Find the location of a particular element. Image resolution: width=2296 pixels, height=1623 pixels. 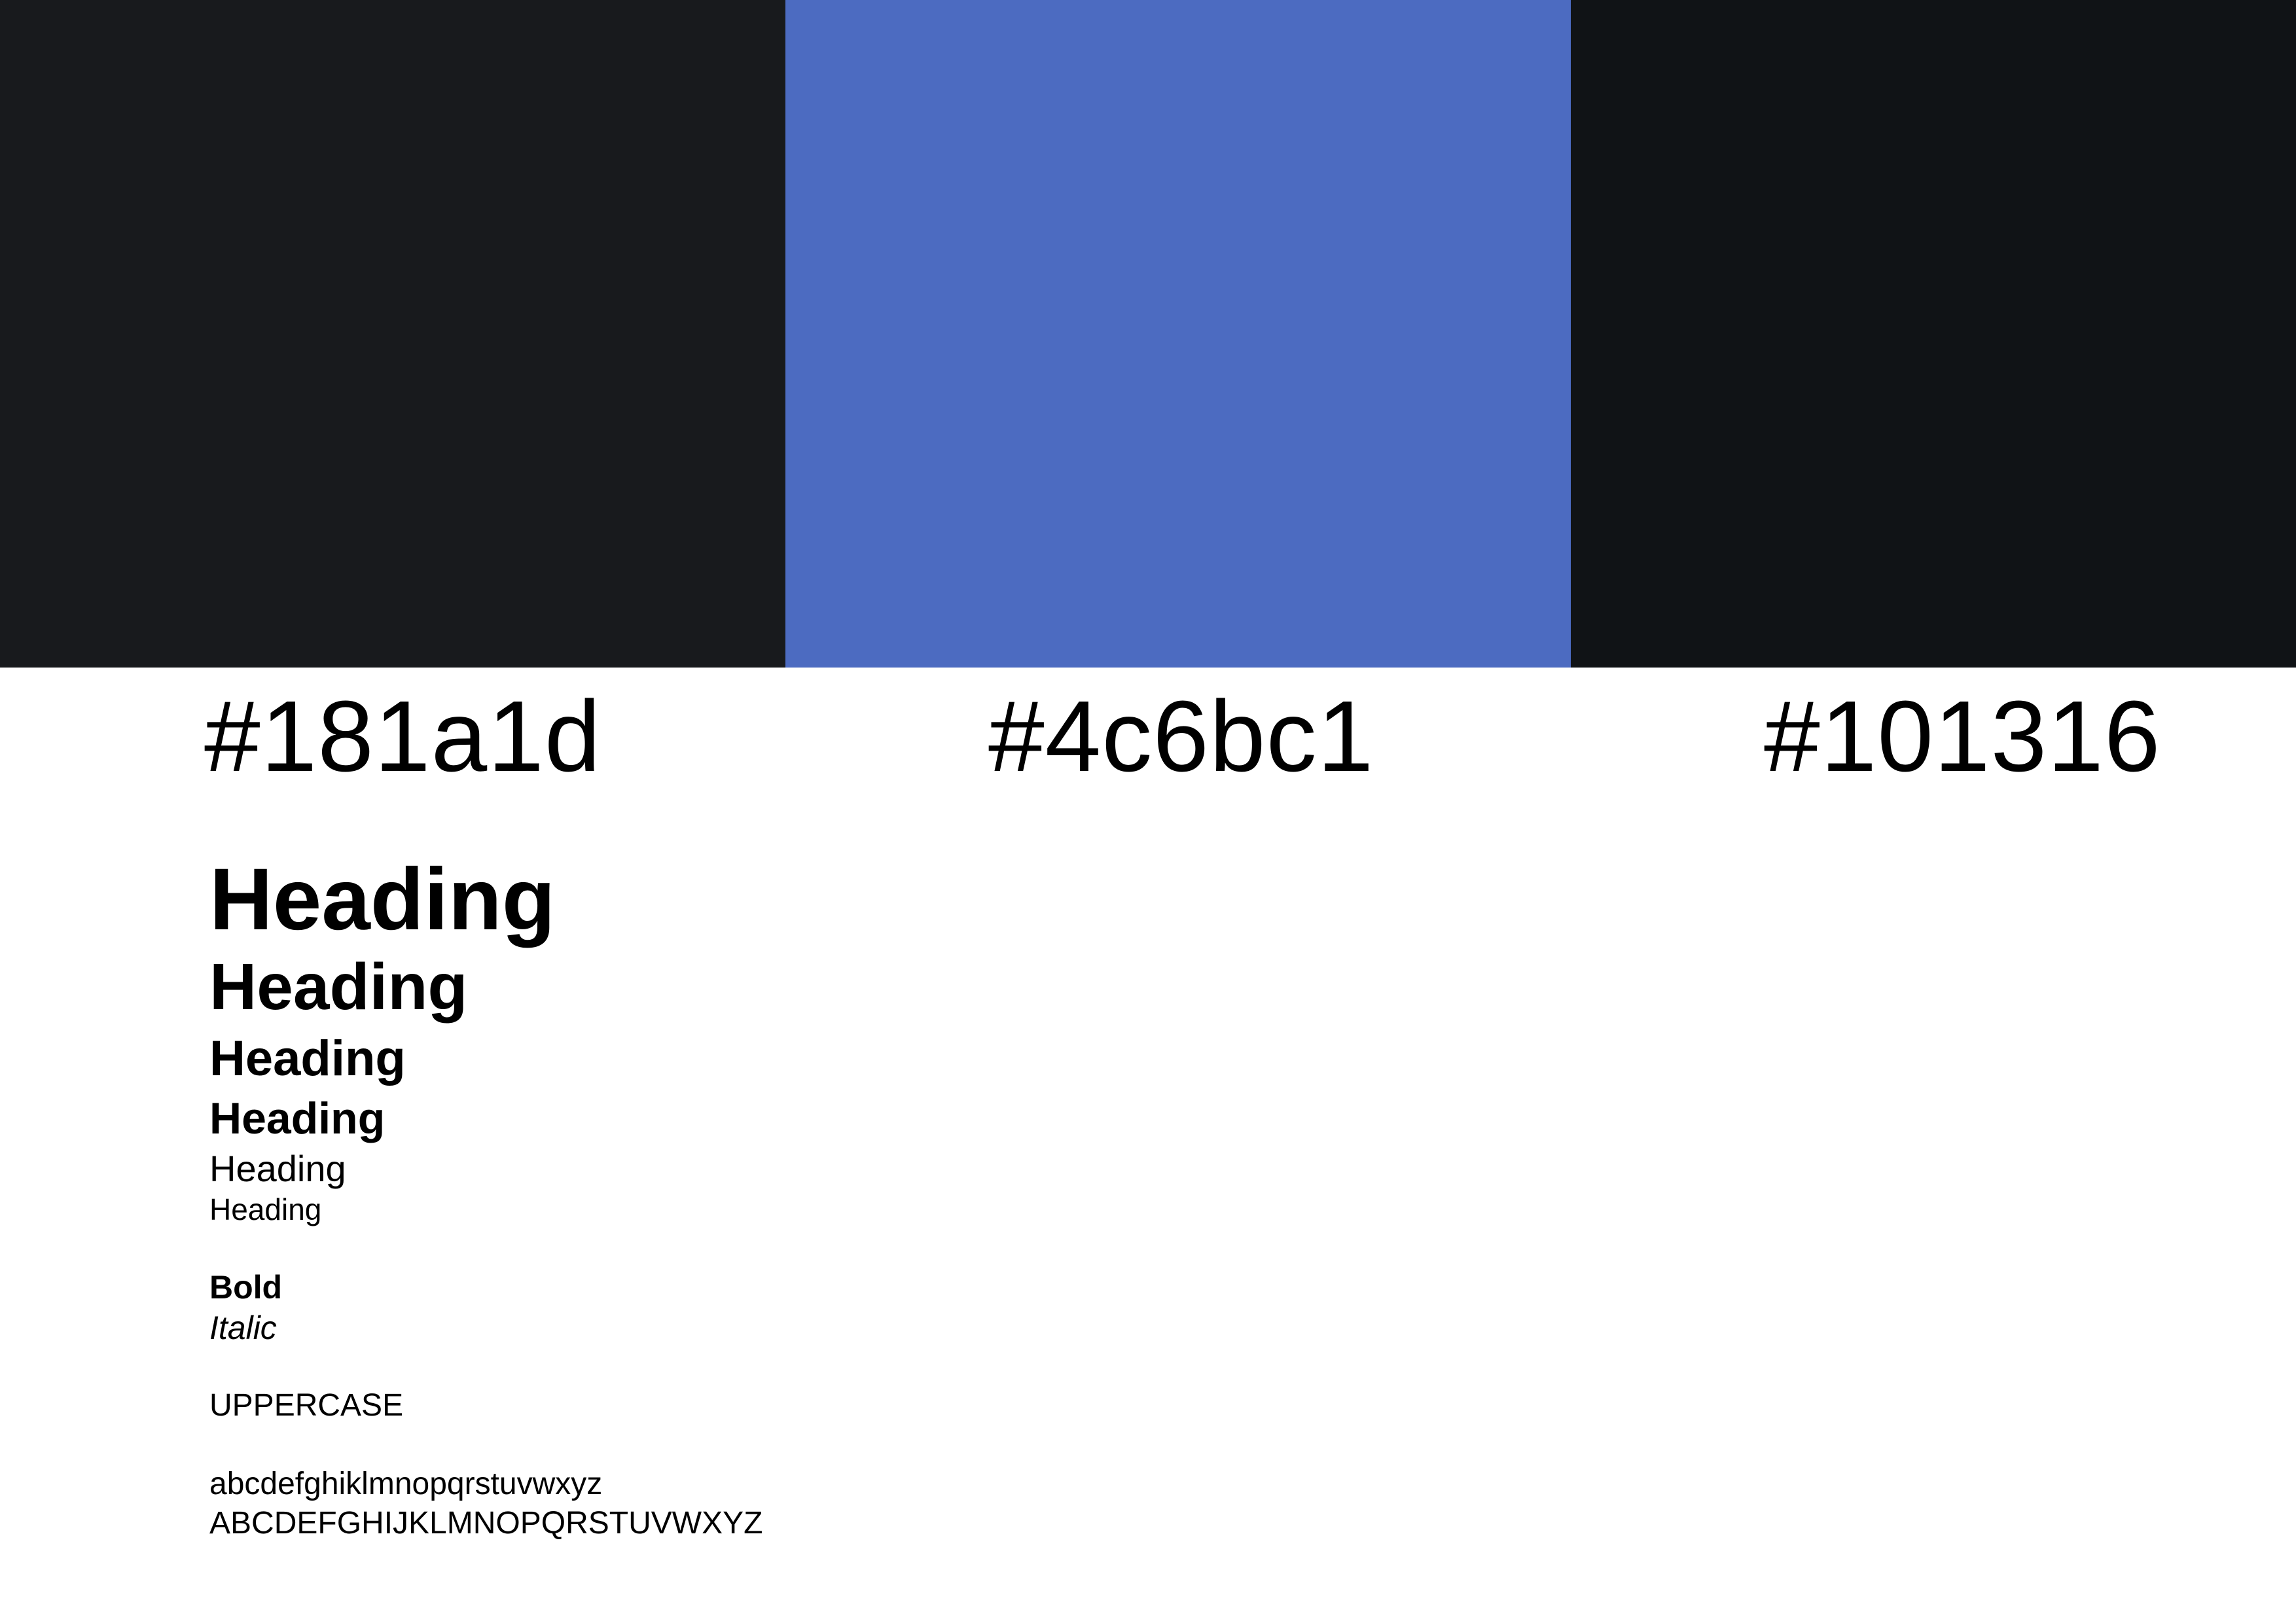

heading-5-sample: Heading is located at coordinates (277, 1168).